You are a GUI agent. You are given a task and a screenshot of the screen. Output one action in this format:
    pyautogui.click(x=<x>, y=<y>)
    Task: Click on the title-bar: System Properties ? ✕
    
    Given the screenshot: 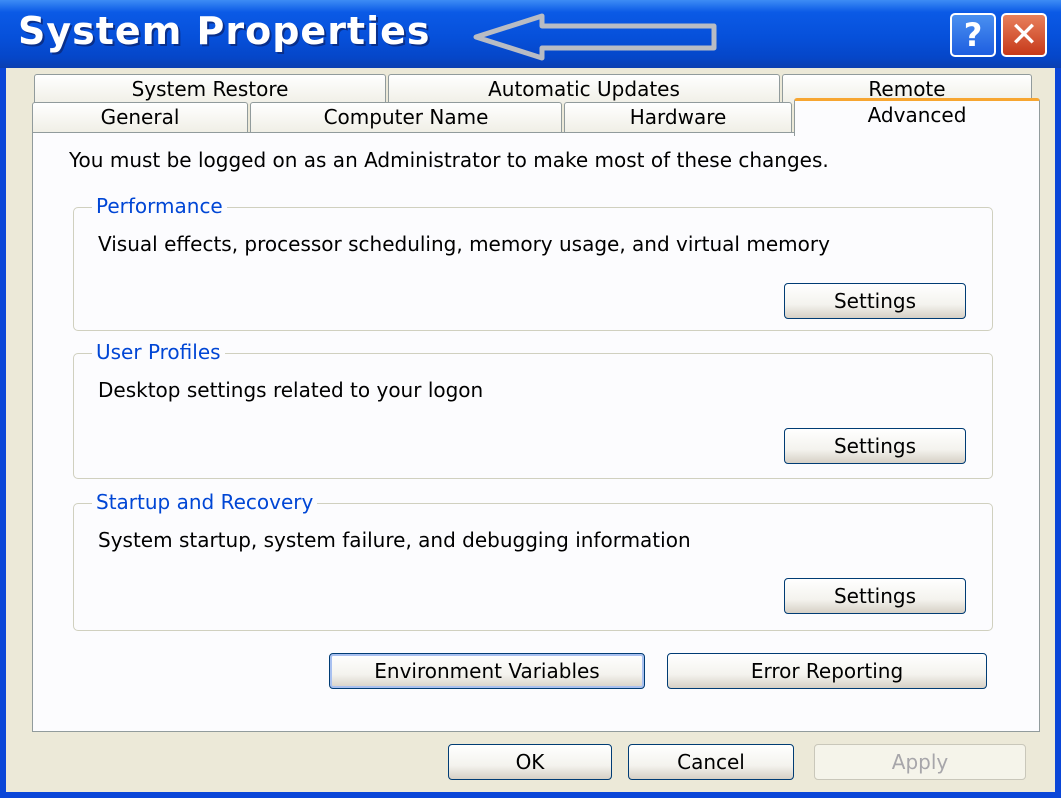 What is the action you would take?
    pyautogui.click(x=530, y=34)
    